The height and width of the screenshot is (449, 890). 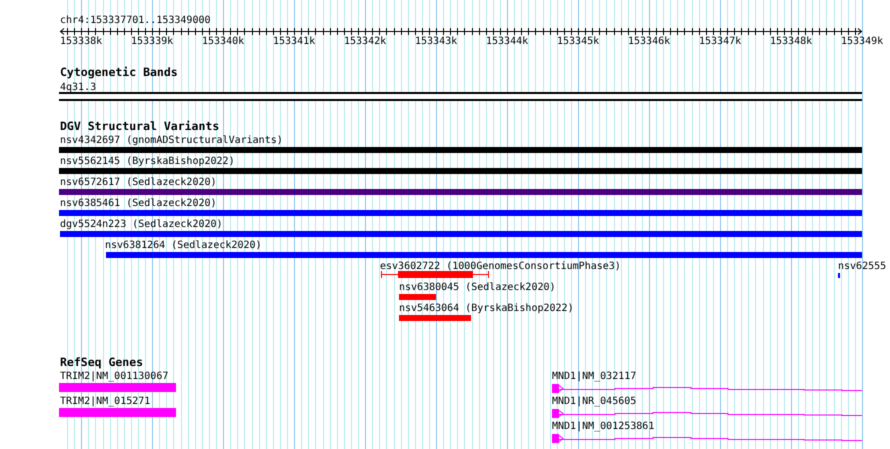 What do you see at coordinates (140, 126) in the screenshot?
I see `track-title: DGV Structural Variants` at bounding box center [140, 126].